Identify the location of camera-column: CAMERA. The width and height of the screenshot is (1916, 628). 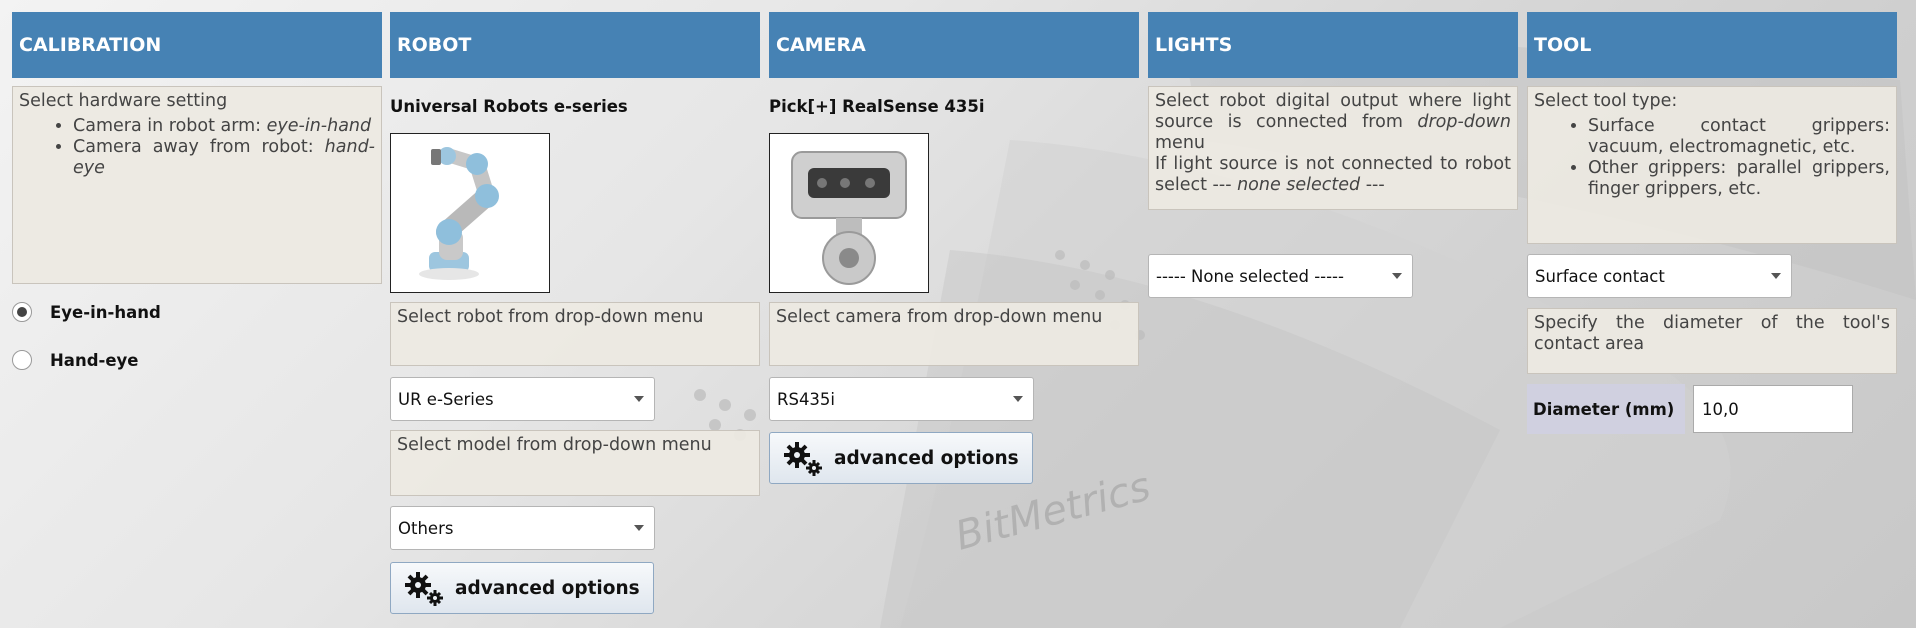
(954, 45).